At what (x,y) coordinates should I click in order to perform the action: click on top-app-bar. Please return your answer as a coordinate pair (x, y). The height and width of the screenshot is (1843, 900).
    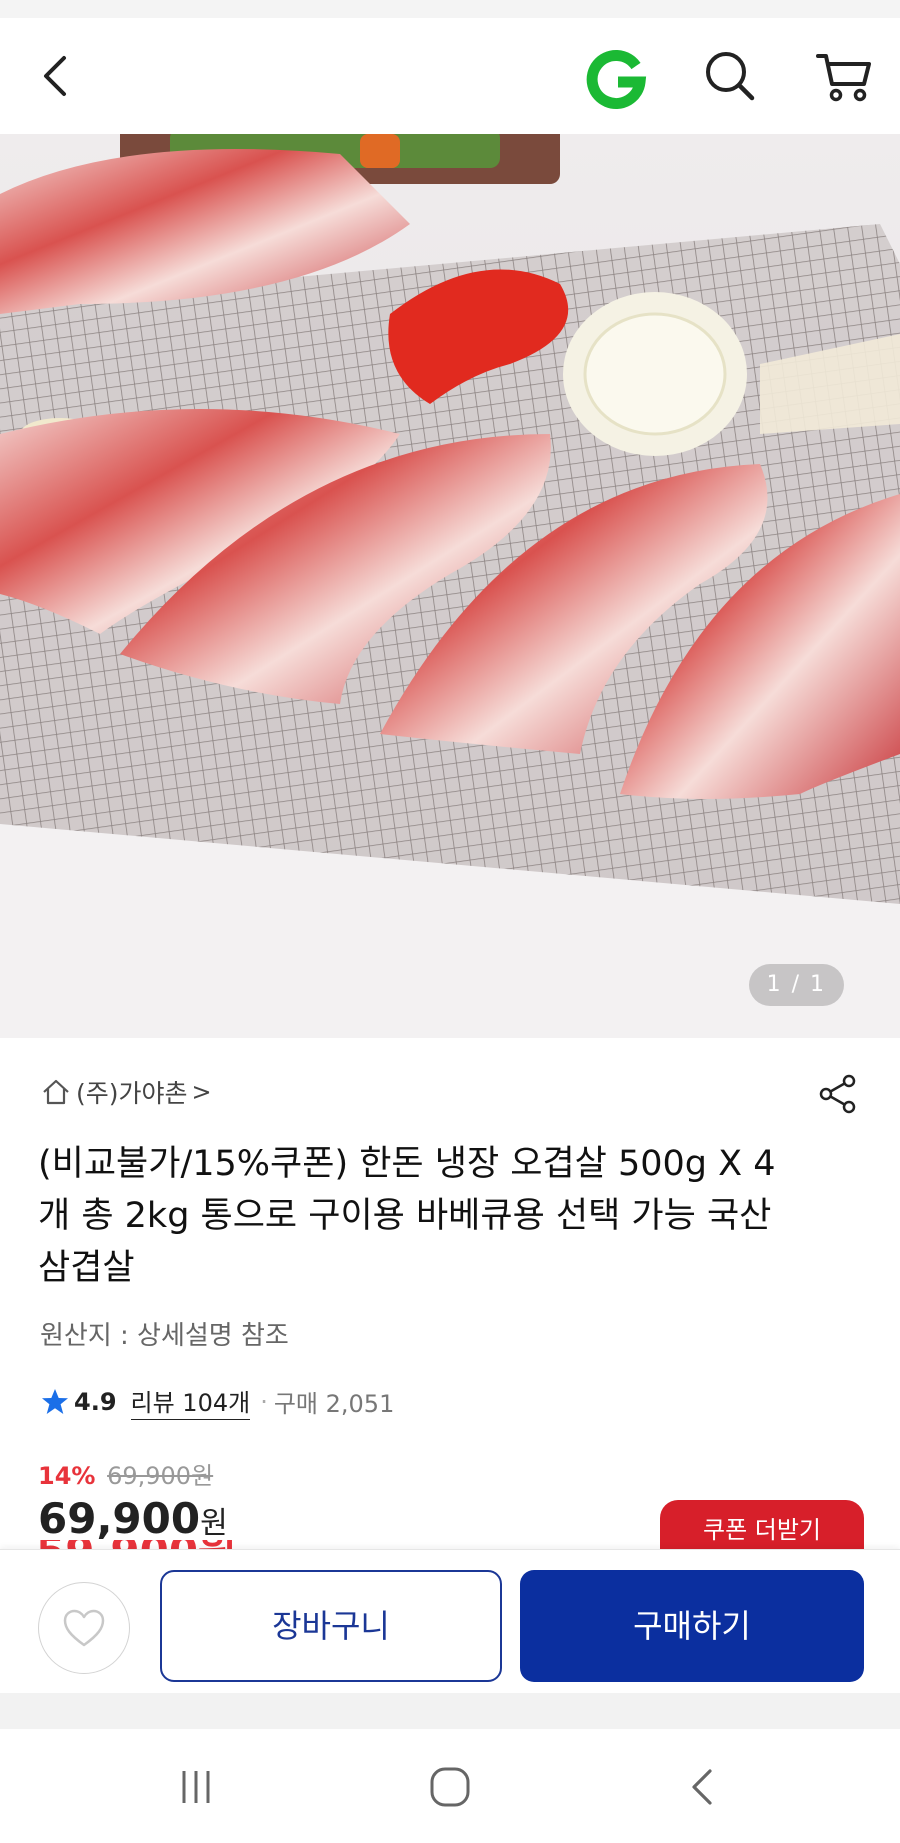
    Looking at the image, I should click on (450, 76).